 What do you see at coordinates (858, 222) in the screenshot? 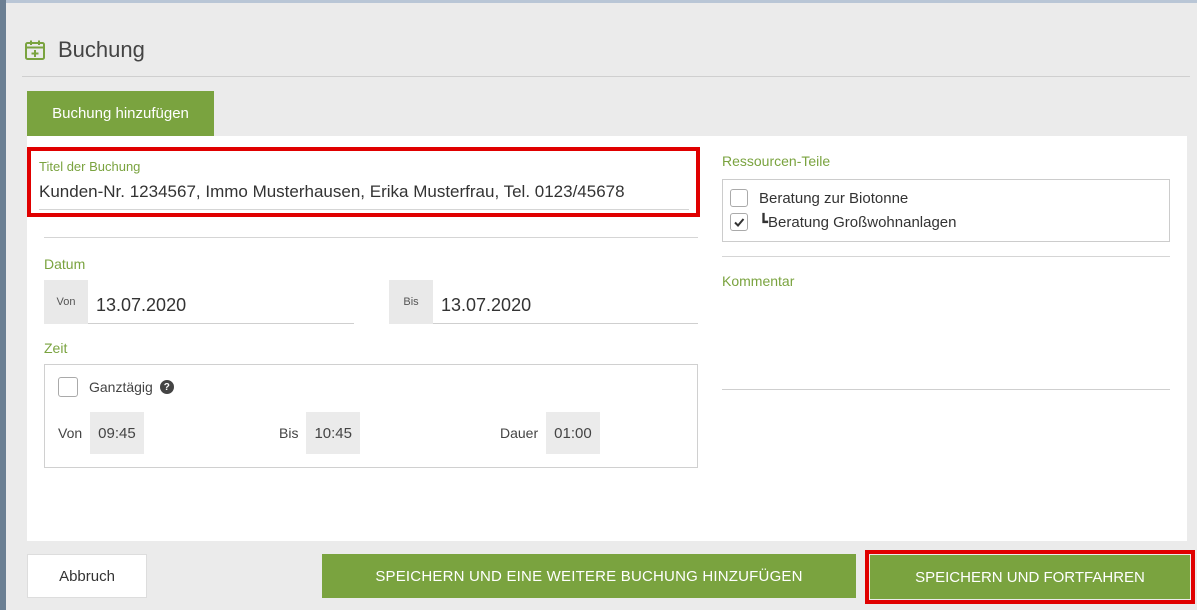
I see `resource-label-grosswohnanlagen: ┗Beratung Großwohnanlagen` at bounding box center [858, 222].